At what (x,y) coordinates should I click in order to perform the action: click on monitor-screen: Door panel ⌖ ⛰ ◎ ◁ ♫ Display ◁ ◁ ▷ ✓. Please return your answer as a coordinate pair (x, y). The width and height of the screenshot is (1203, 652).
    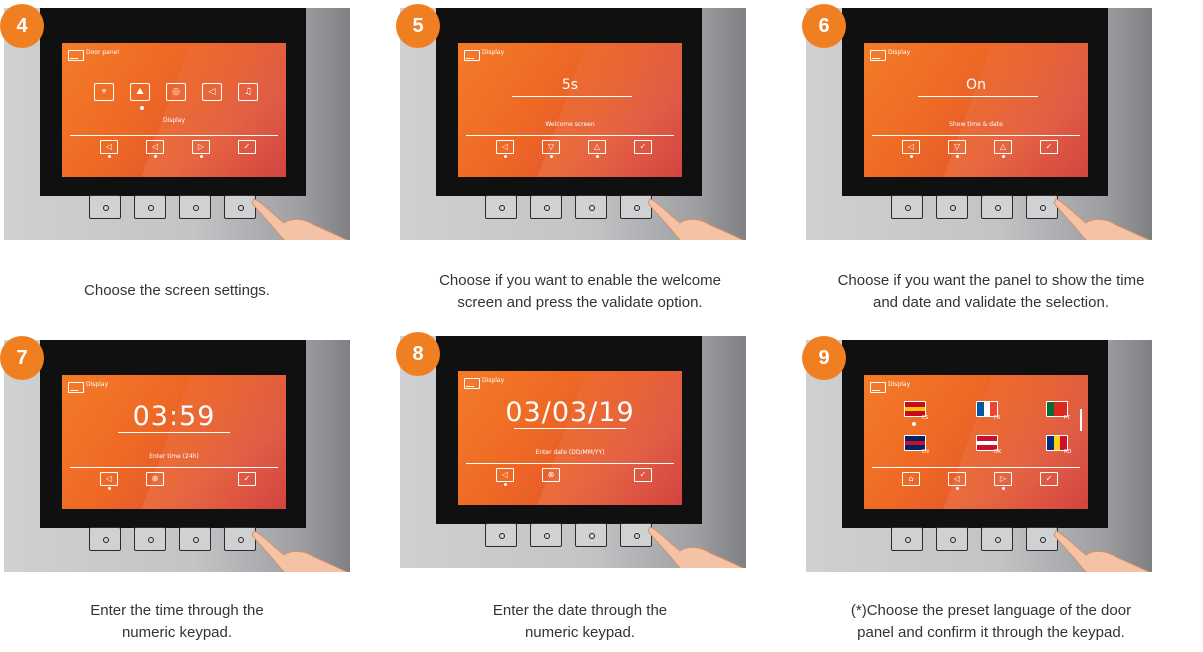
    Looking at the image, I should click on (174, 110).